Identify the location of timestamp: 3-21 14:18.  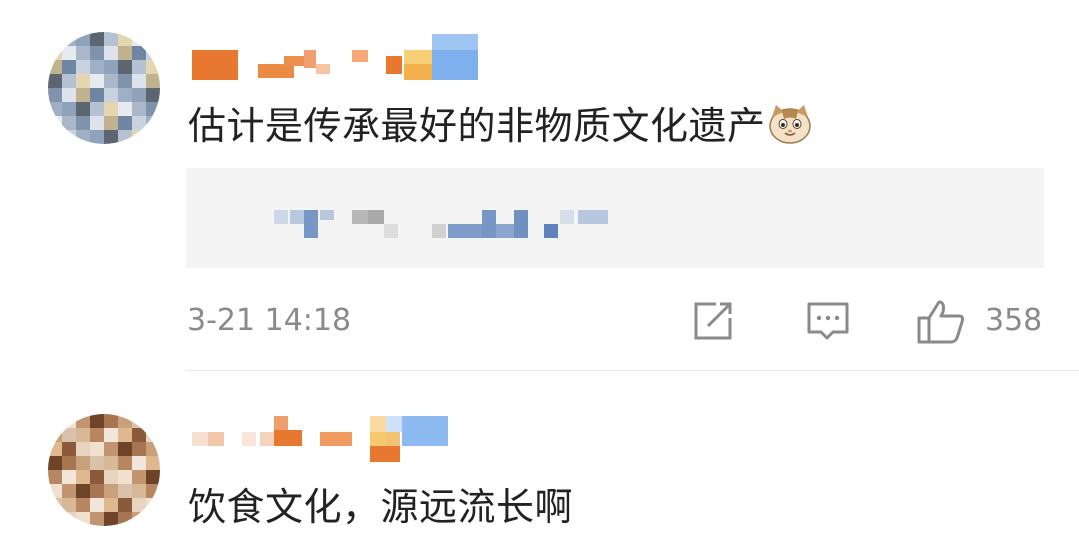
(269, 320).